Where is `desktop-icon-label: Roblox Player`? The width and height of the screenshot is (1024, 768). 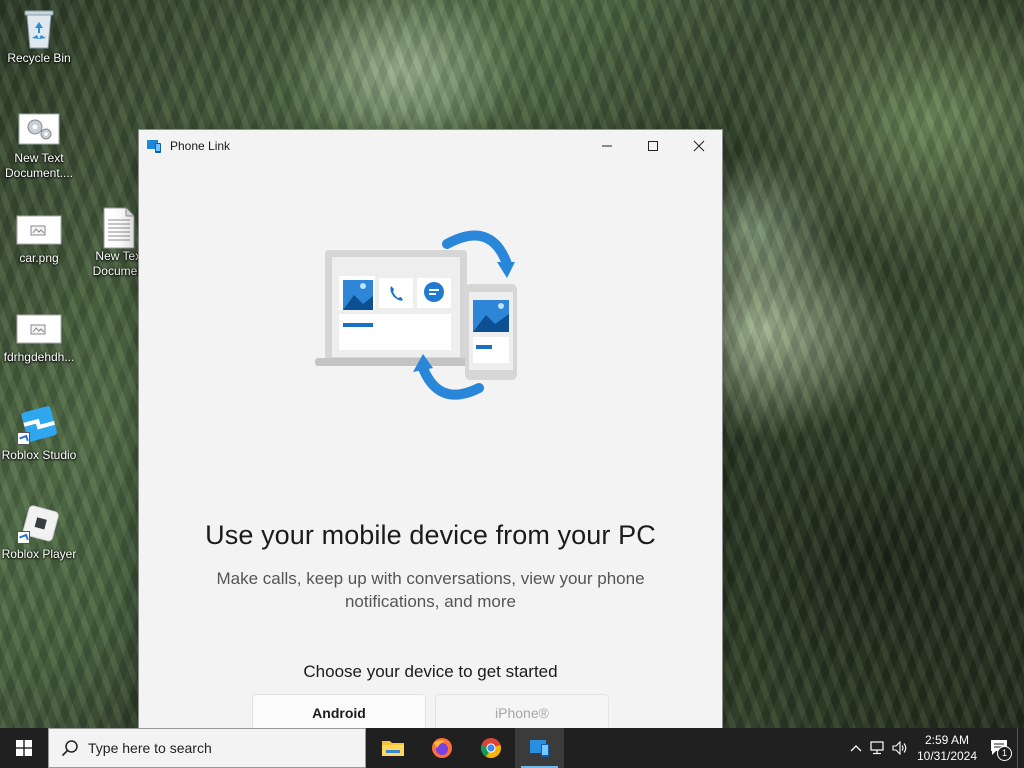 desktop-icon-label: Roblox Player is located at coordinates (39, 554).